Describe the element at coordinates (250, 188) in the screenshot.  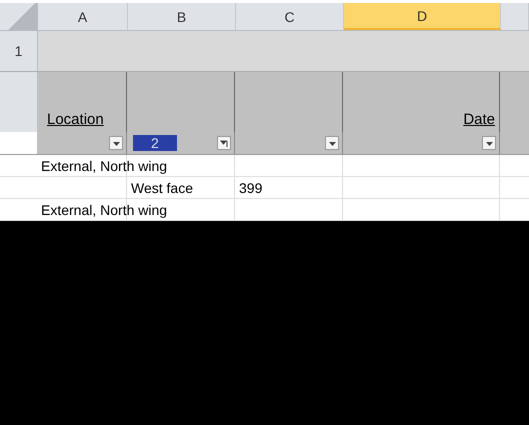
I see `table-cell: 399` at that location.